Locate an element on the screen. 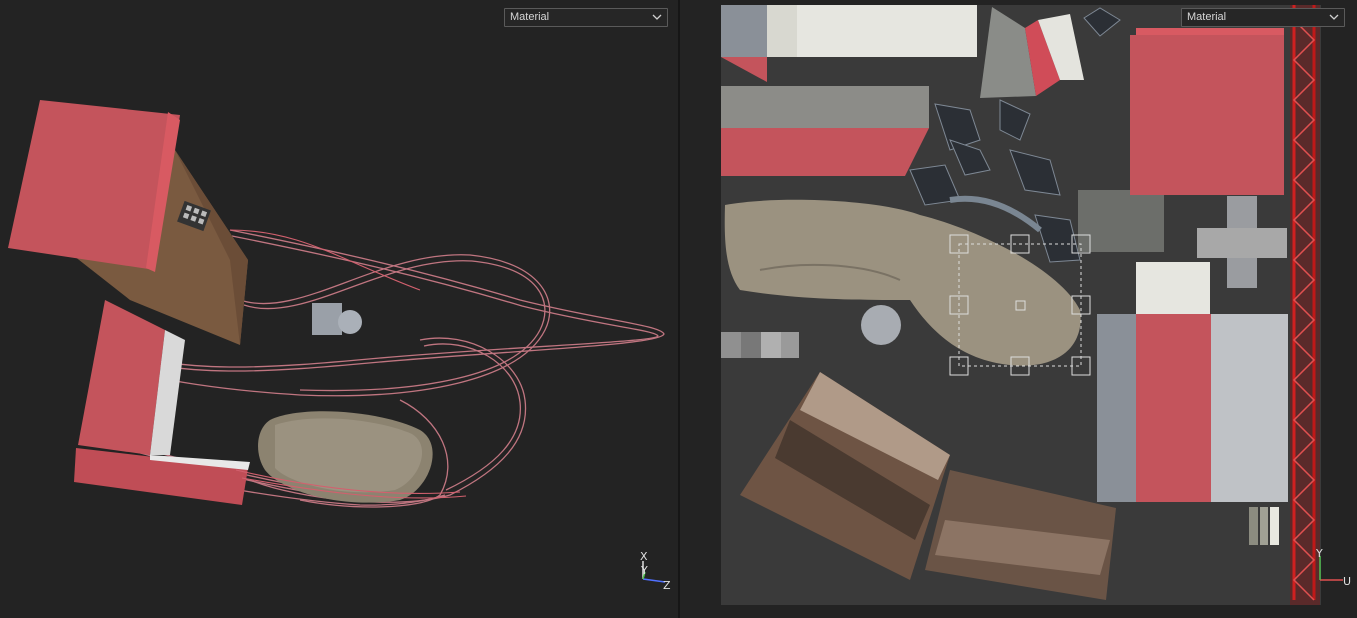 This screenshot has height=618, width=1357. shading-mode-dropdown: Material is located at coordinates (586, 17).